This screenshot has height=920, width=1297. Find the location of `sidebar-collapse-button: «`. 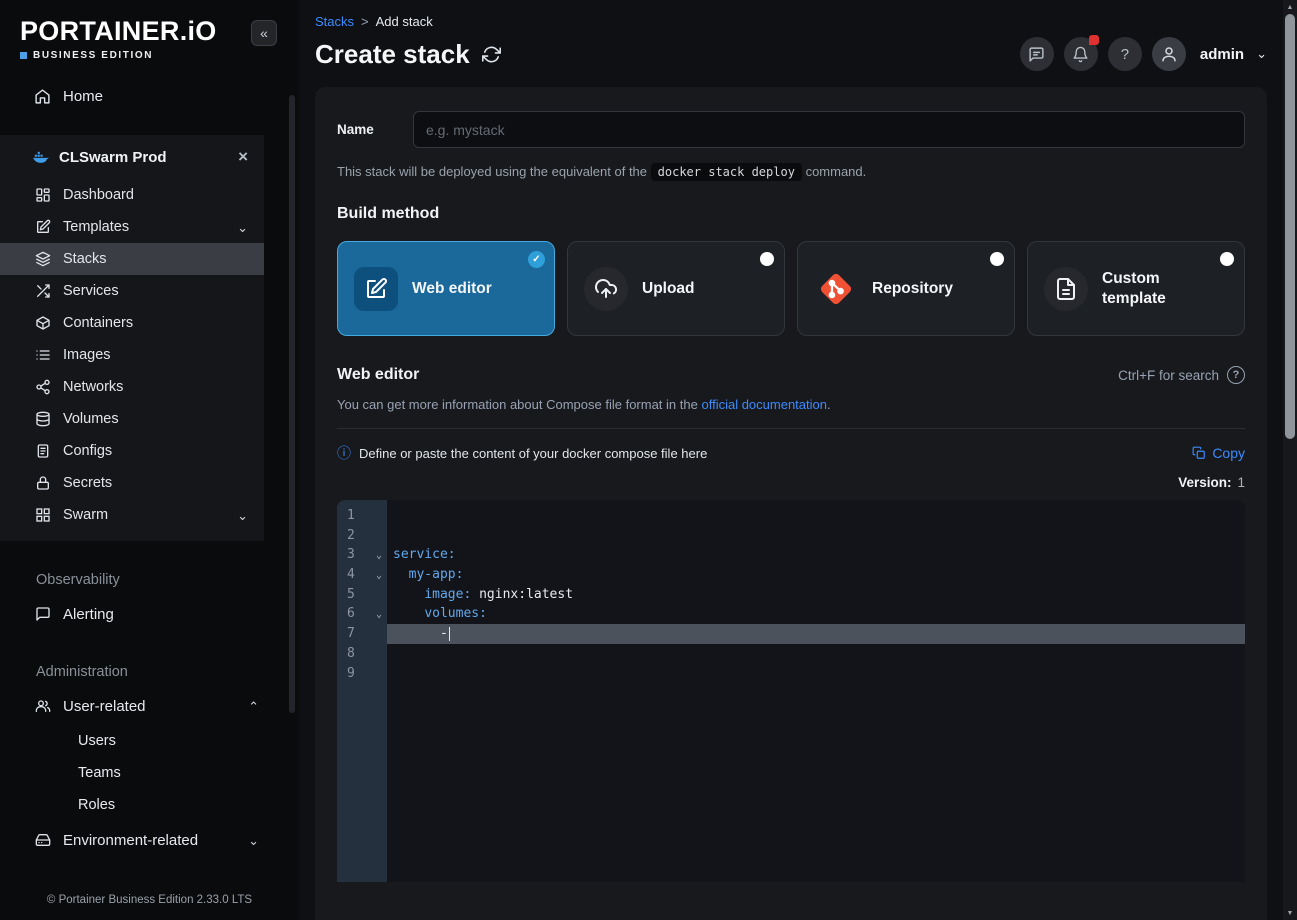

sidebar-collapse-button: « is located at coordinates (264, 33).